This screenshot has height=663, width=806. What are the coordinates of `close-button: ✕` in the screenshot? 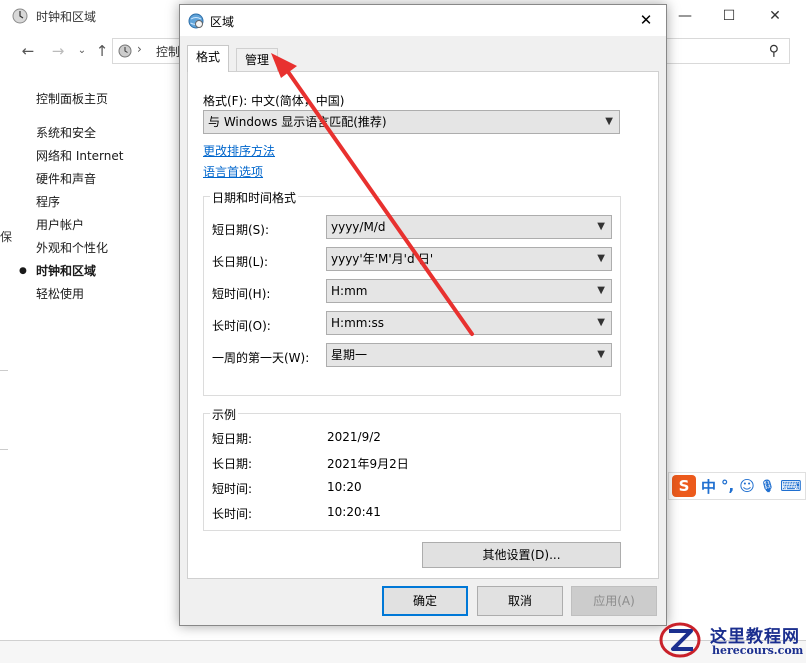 It's located at (775, 16).